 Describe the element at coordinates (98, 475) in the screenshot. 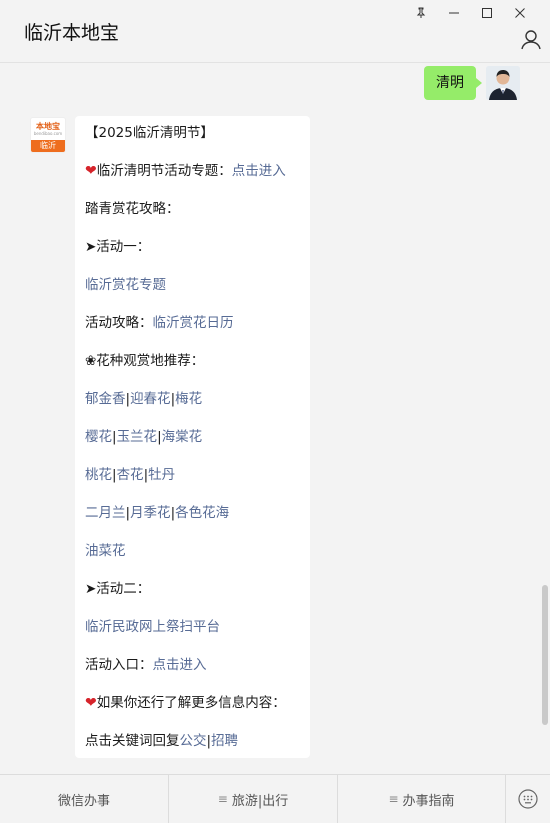

I see `flower-link-peach: 桃花` at that location.